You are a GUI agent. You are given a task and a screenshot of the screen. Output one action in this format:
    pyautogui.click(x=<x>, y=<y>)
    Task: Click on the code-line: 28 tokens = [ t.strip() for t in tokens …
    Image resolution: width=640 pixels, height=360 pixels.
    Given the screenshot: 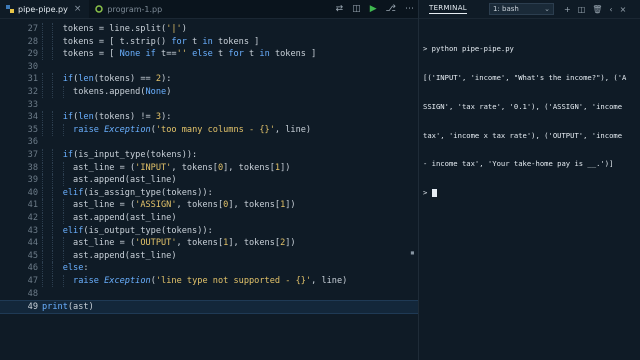 What is the action you would take?
    pyautogui.click(x=209, y=41)
    